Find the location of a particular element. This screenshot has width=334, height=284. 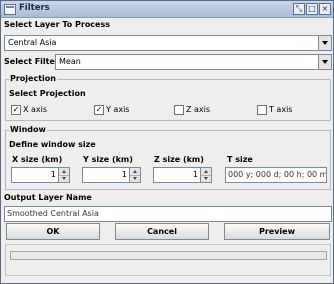

ok-button: OK is located at coordinates (53, 231).